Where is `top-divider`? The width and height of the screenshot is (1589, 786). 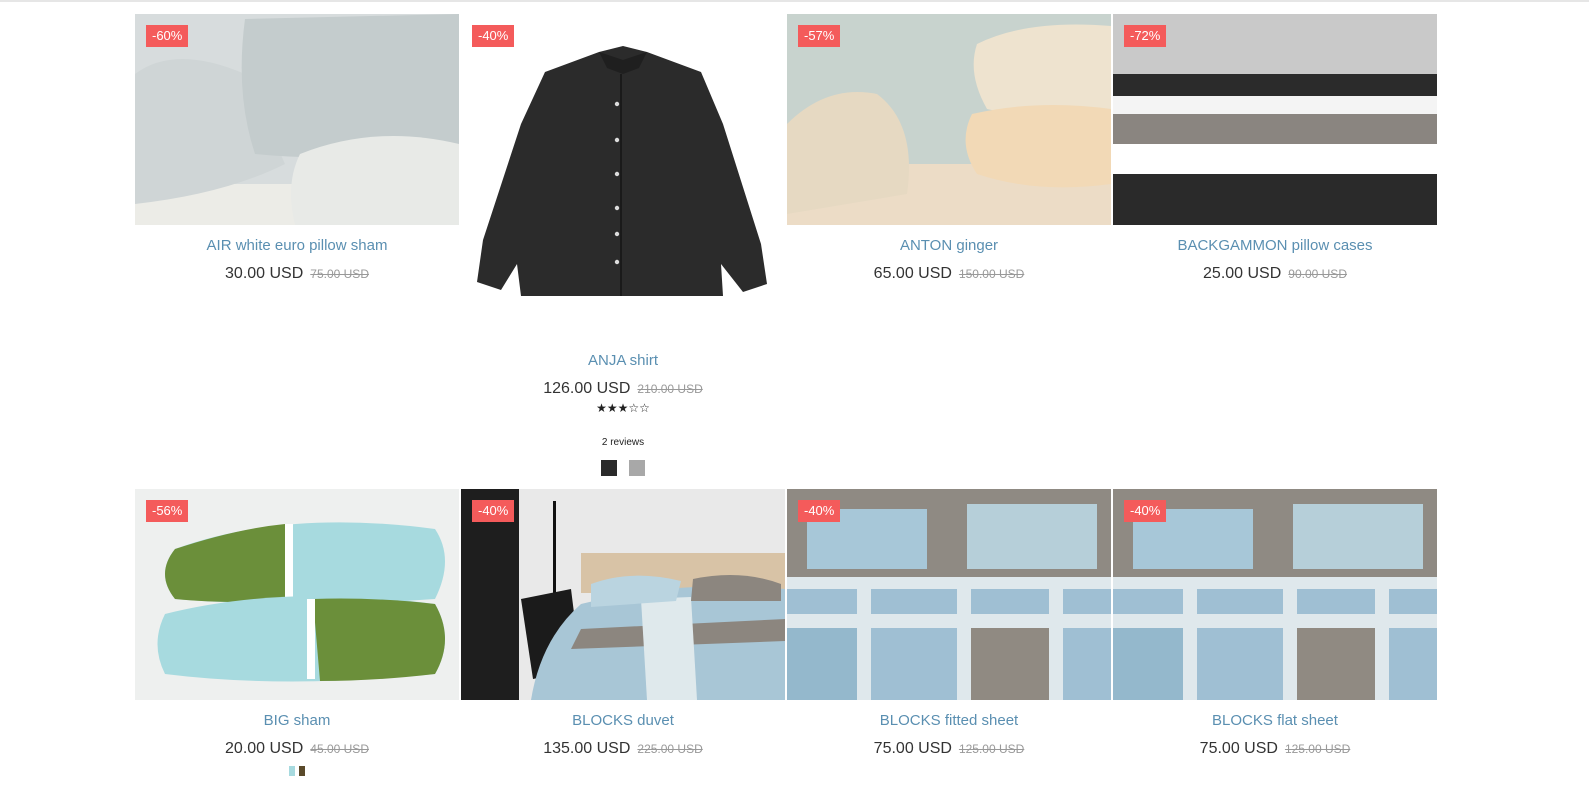 top-divider is located at coordinates (794, 1).